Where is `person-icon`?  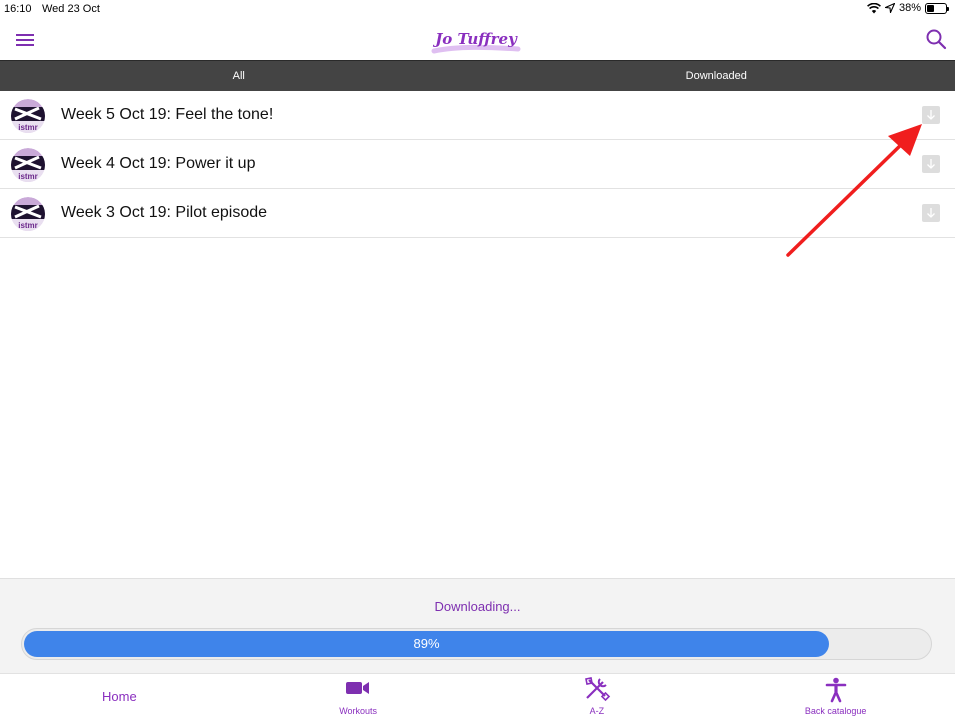
person-icon is located at coordinates (835, 690).